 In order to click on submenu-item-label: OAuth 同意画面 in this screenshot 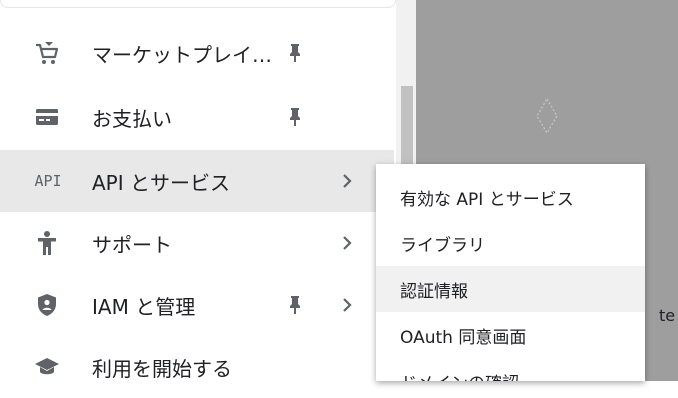, I will do `click(463, 337)`.